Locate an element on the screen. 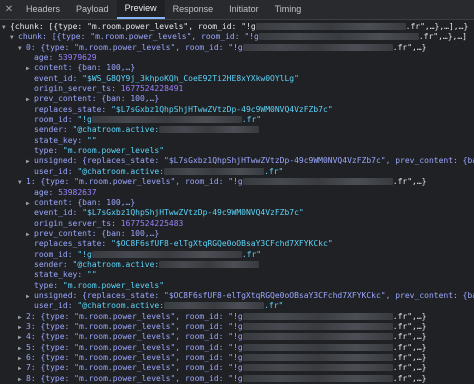 The height and width of the screenshot is (384, 474). chunk-tail: .fr",…},…] is located at coordinates (442, 37).